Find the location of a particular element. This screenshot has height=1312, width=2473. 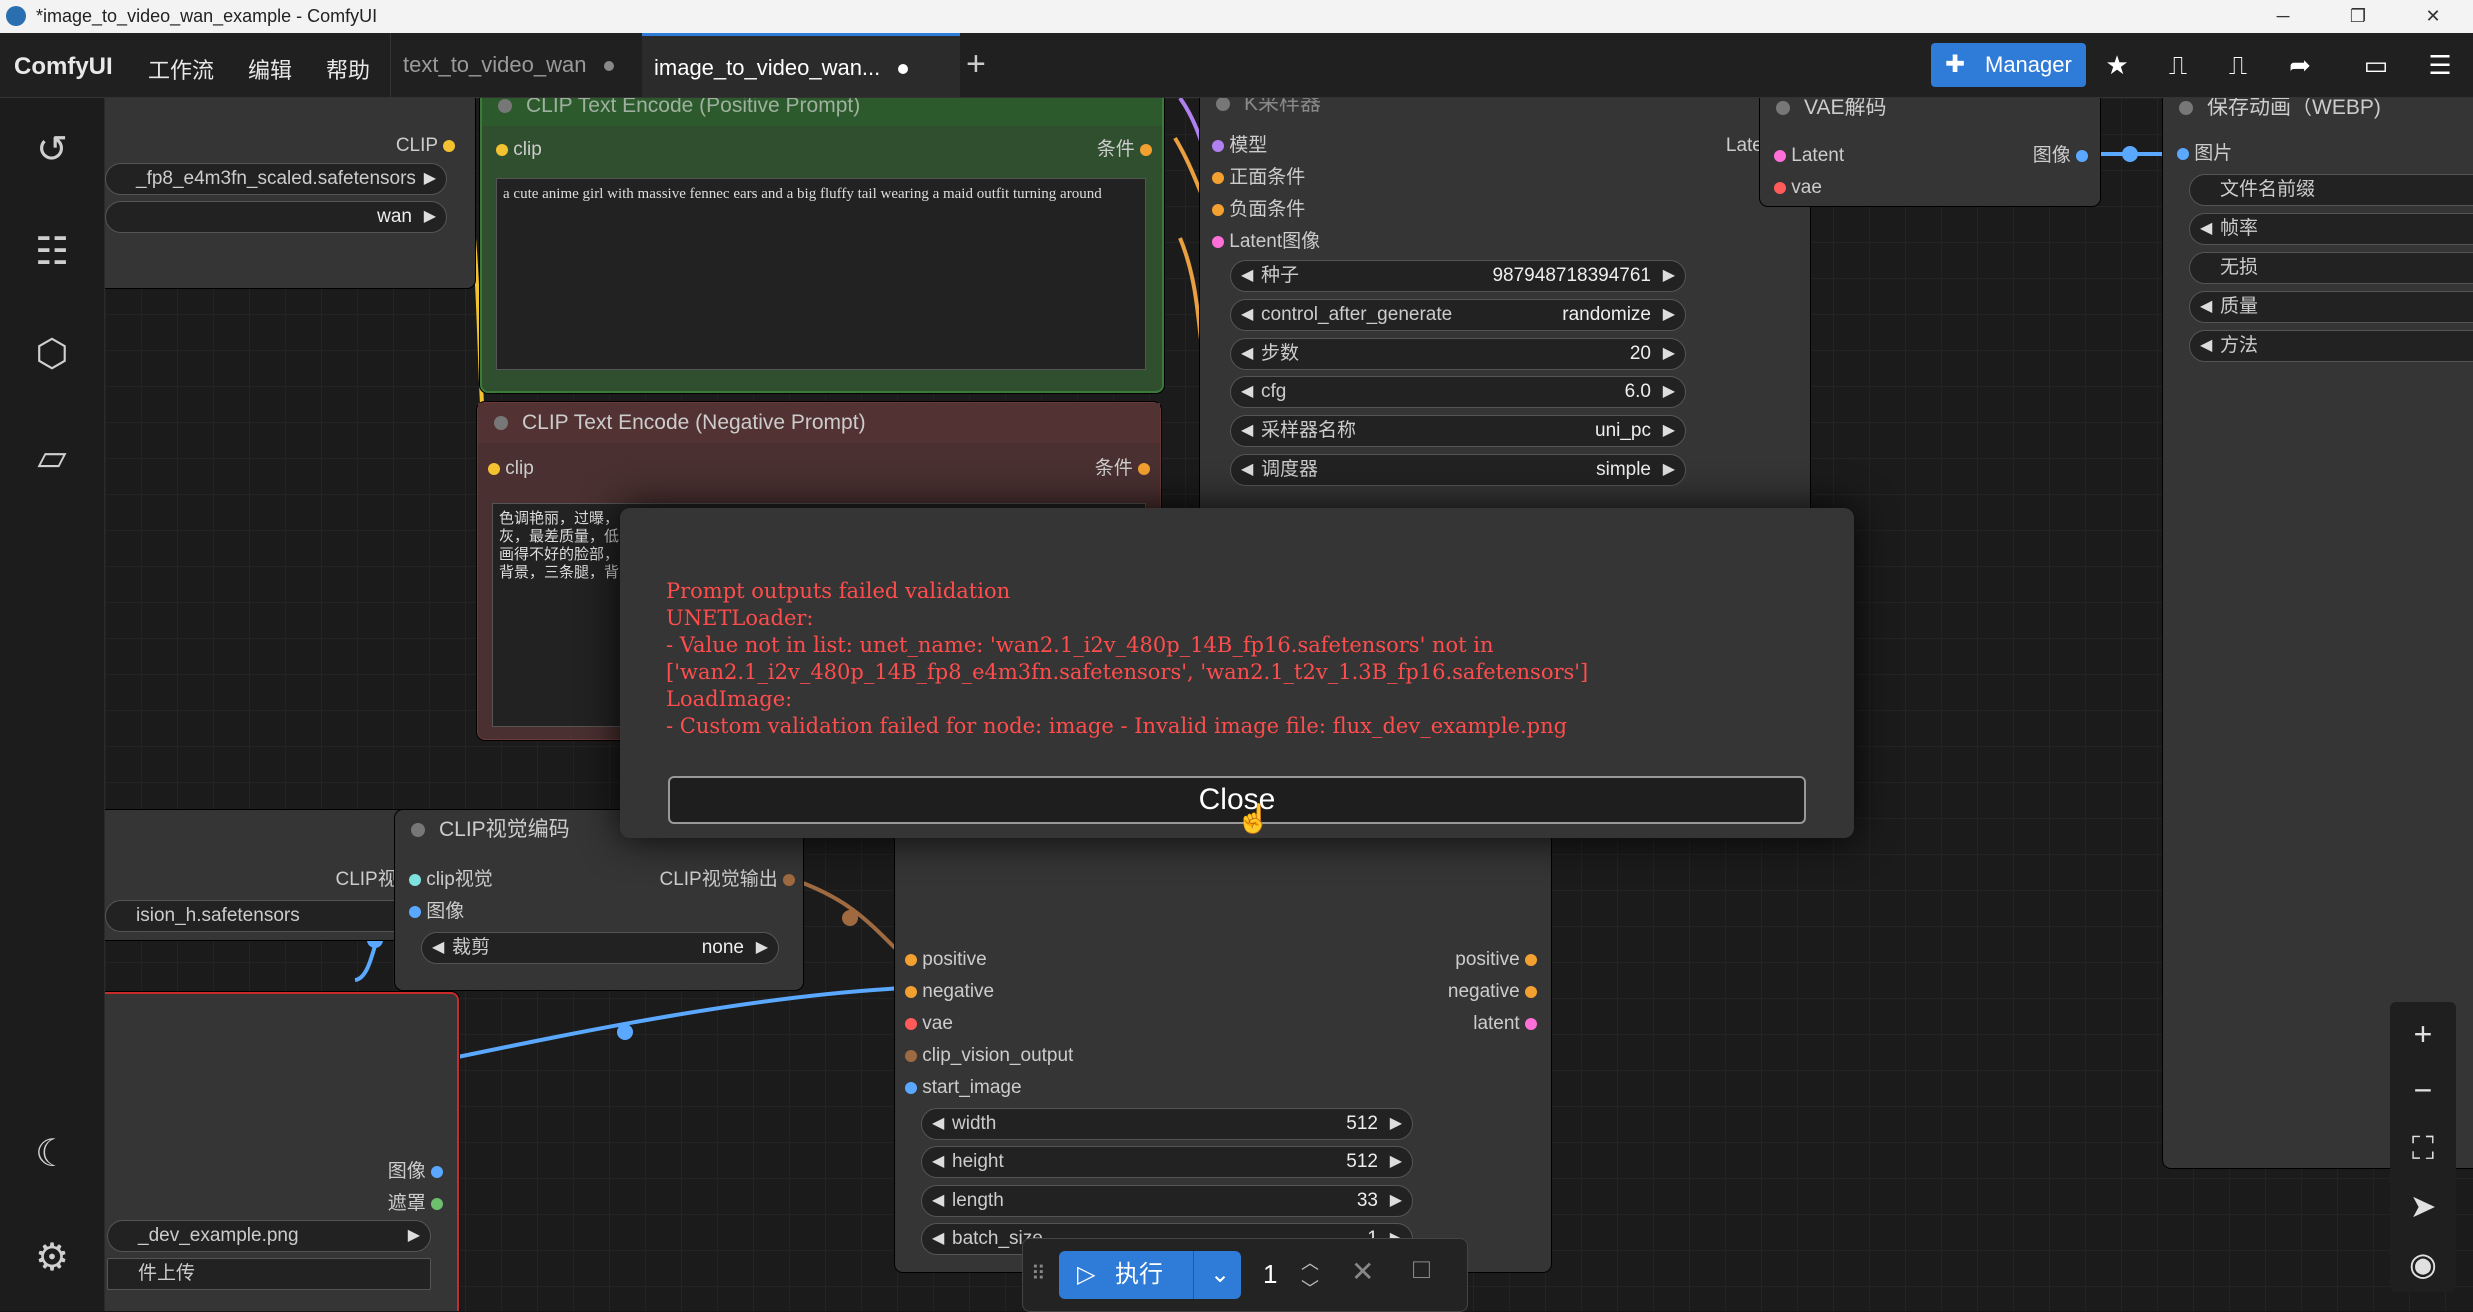

theme-moon-icon: ☾ is located at coordinates (52, 1154).